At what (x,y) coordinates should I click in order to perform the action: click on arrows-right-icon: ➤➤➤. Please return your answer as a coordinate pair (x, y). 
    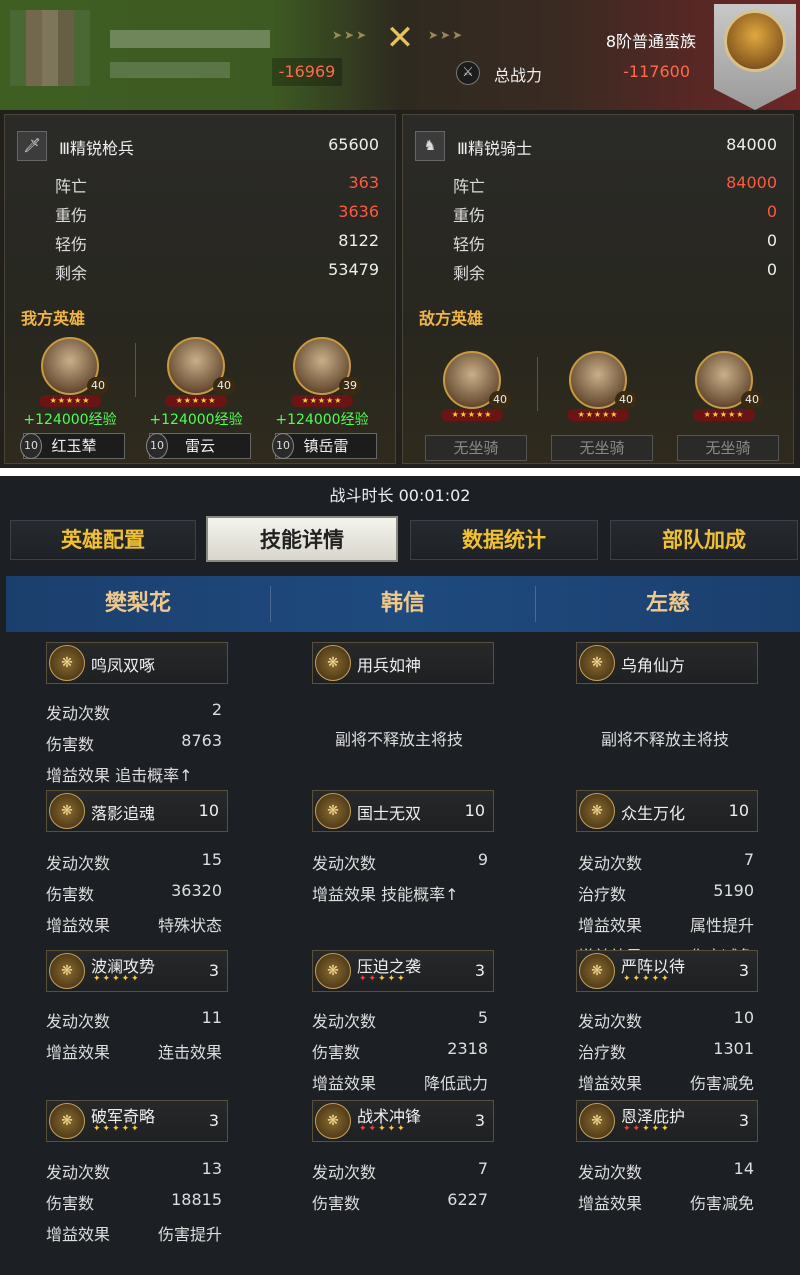
    Looking at the image, I should click on (446, 35).